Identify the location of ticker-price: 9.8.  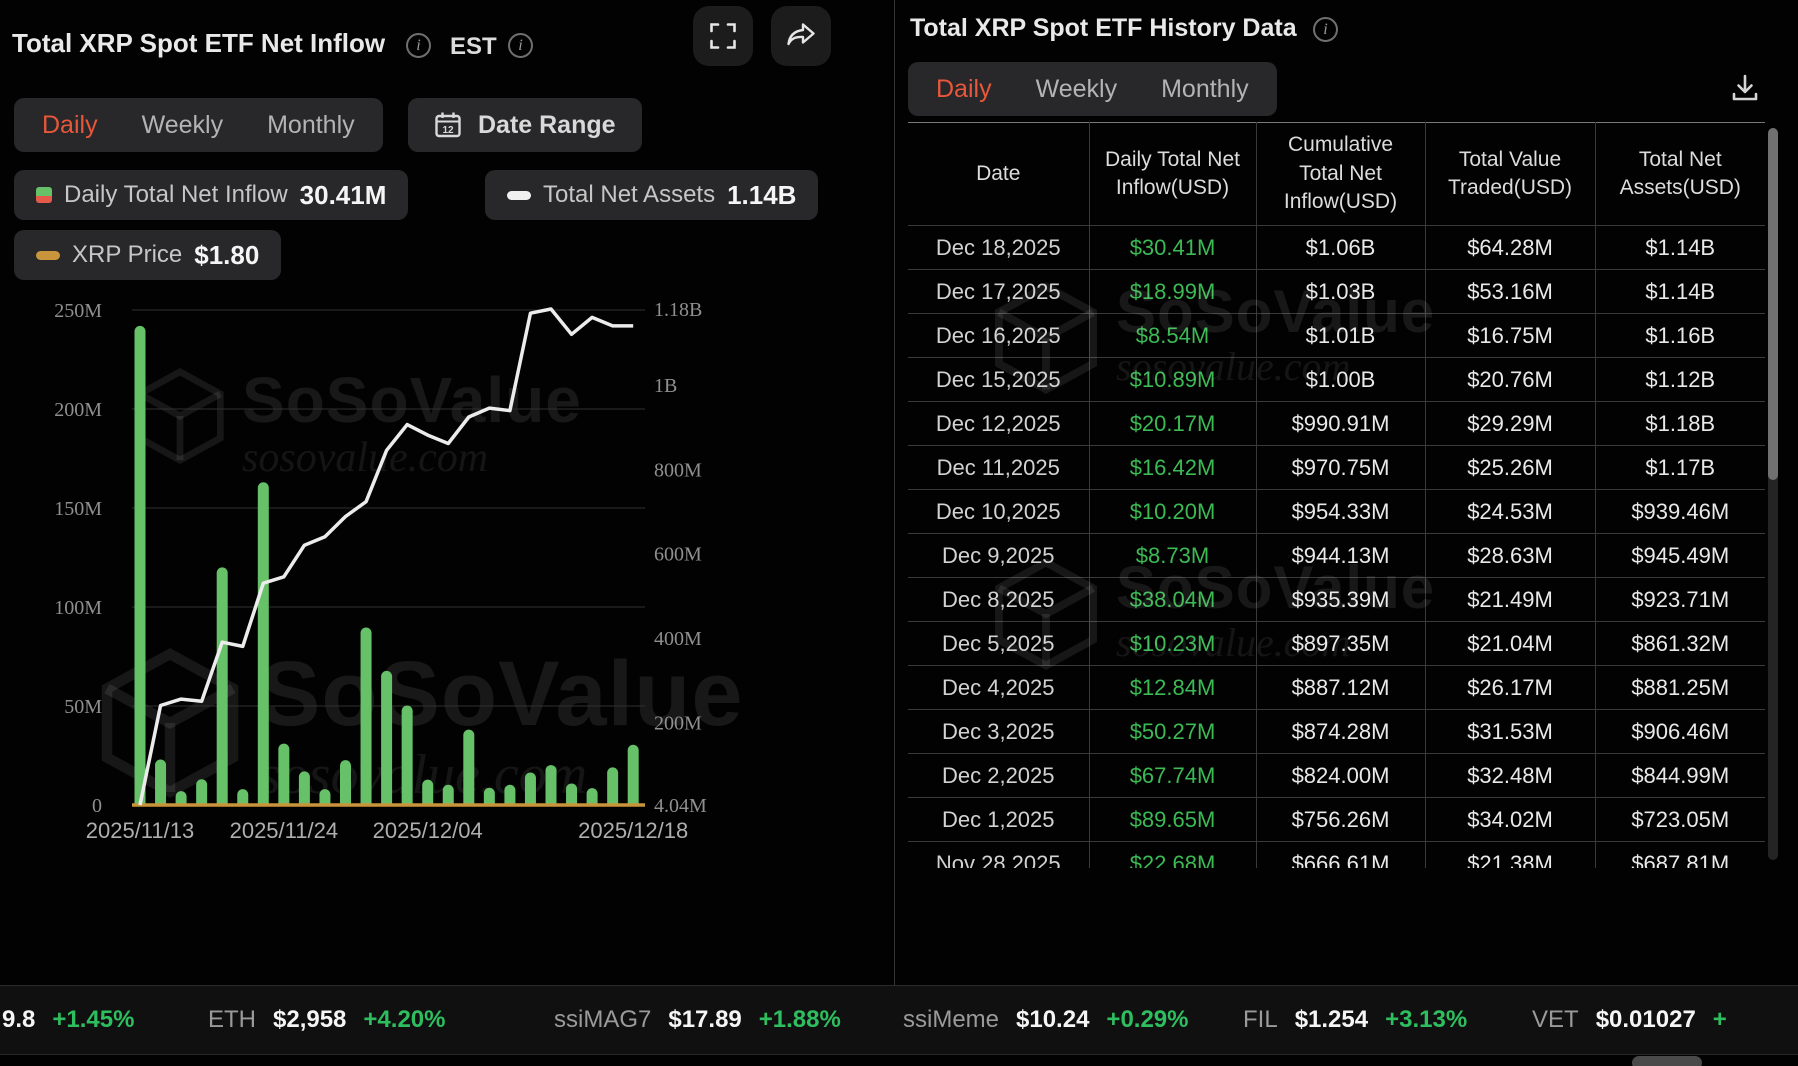
(19, 1019).